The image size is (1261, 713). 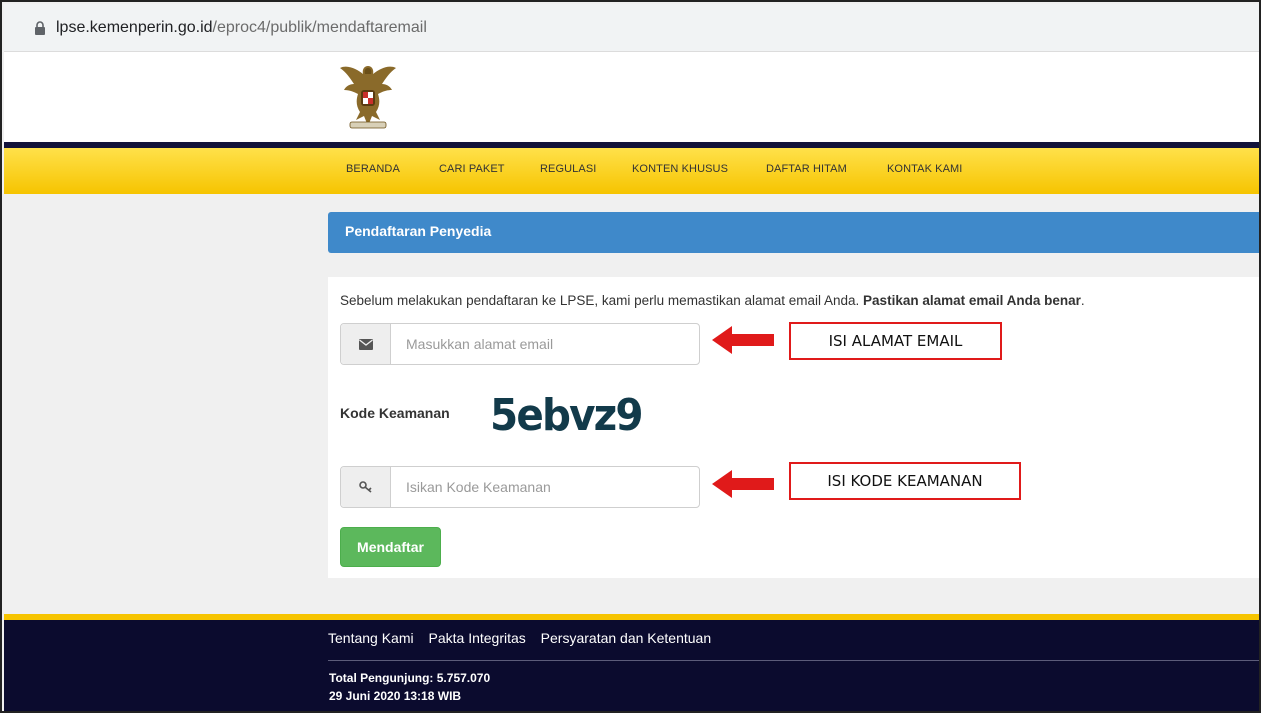 I want to click on kode-input-group, so click(x=520, y=487).